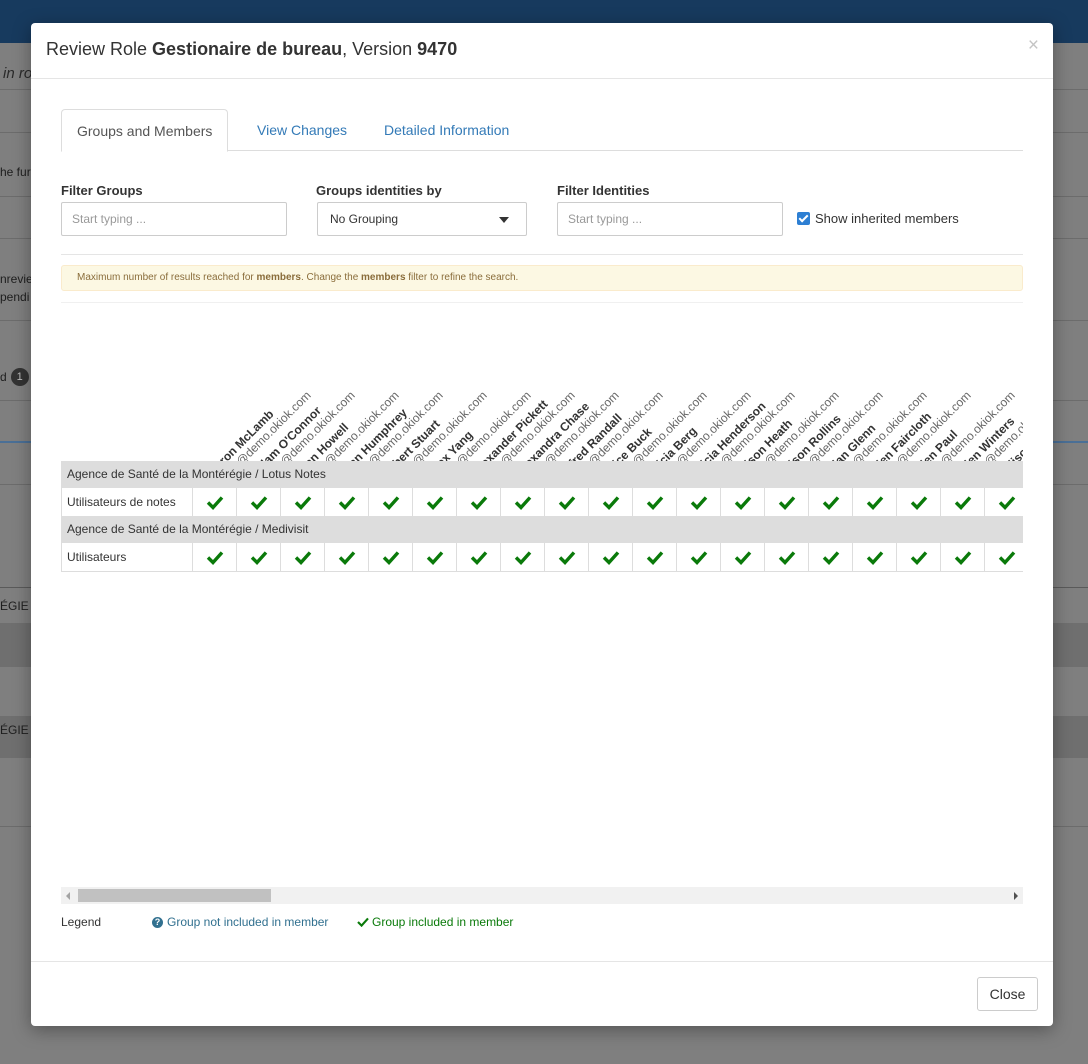 The image size is (1088, 1064). What do you see at coordinates (302, 130) in the screenshot?
I see `tab-view-changes: View Changes` at bounding box center [302, 130].